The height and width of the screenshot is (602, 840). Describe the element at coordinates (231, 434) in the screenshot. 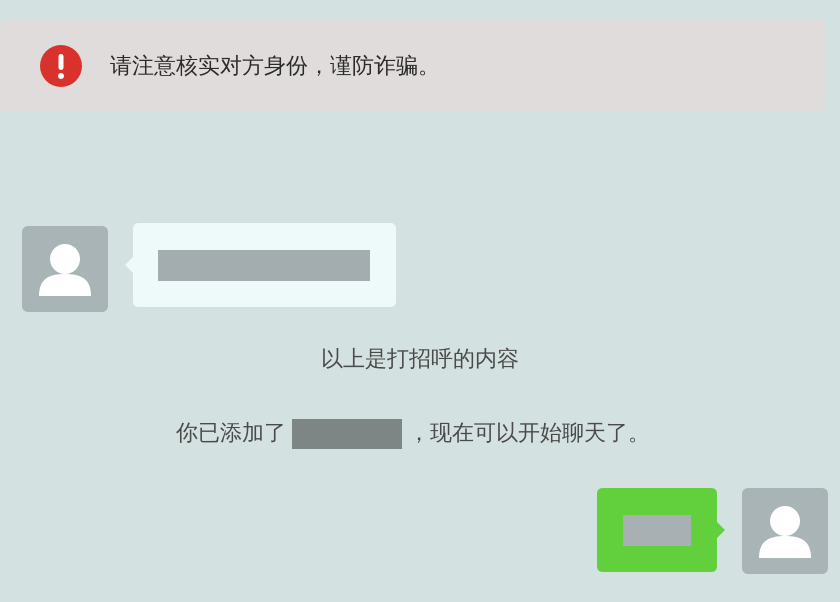

I see `system-note: 你已添加了` at that location.